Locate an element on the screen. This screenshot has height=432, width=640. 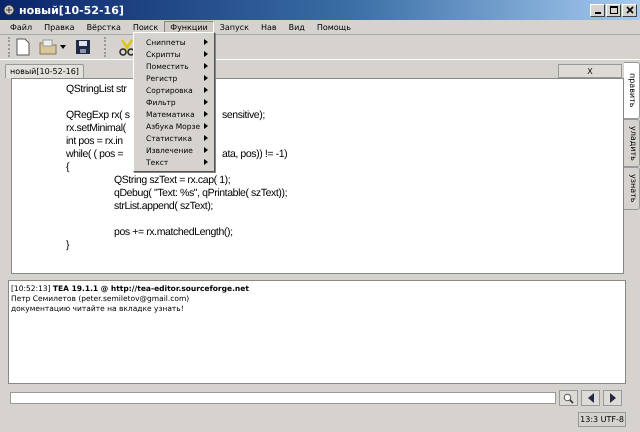
close-button is located at coordinates (629, 10).